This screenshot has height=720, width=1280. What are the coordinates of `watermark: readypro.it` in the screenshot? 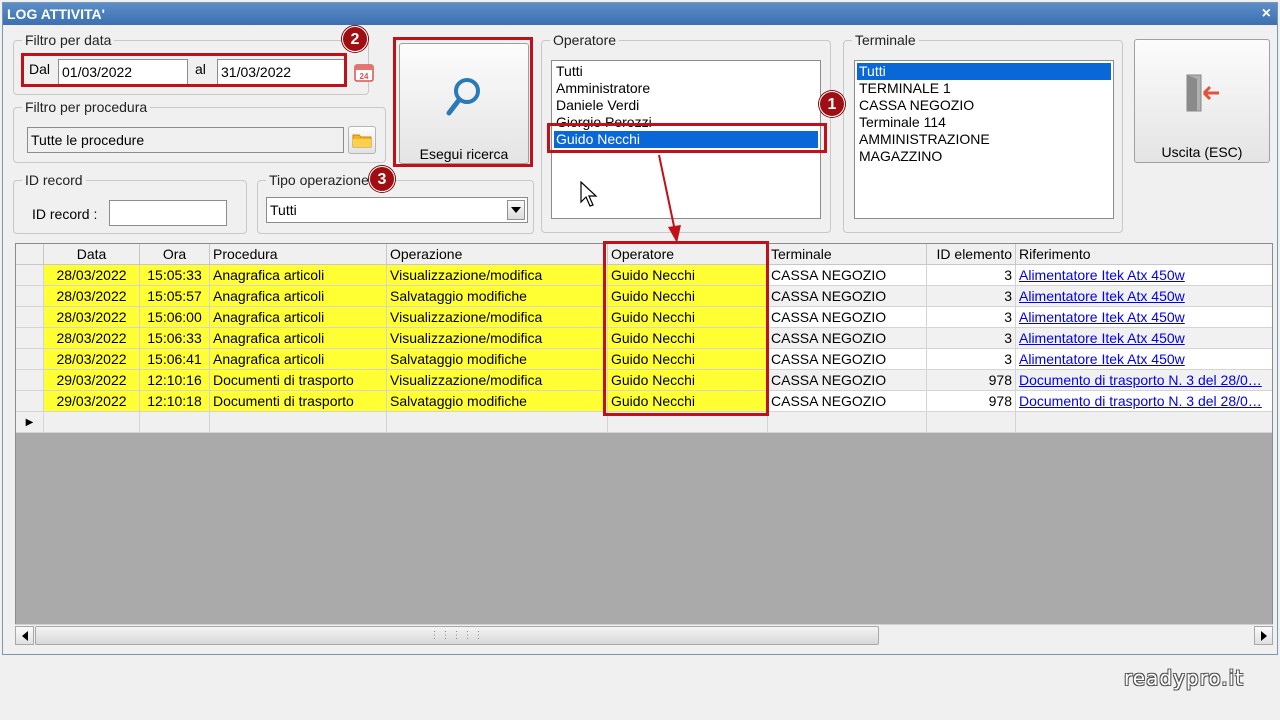 It's located at (1184, 678).